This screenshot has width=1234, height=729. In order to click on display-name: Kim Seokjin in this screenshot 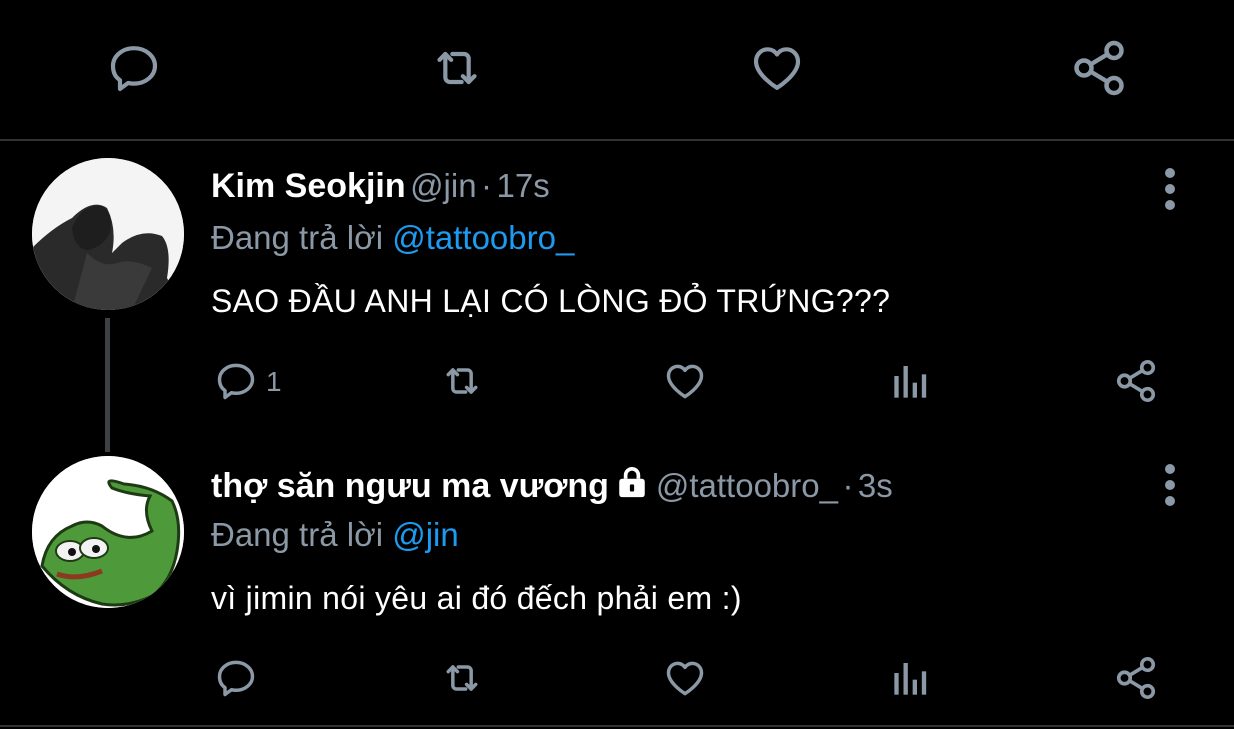, I will do `click(308, 186)`.